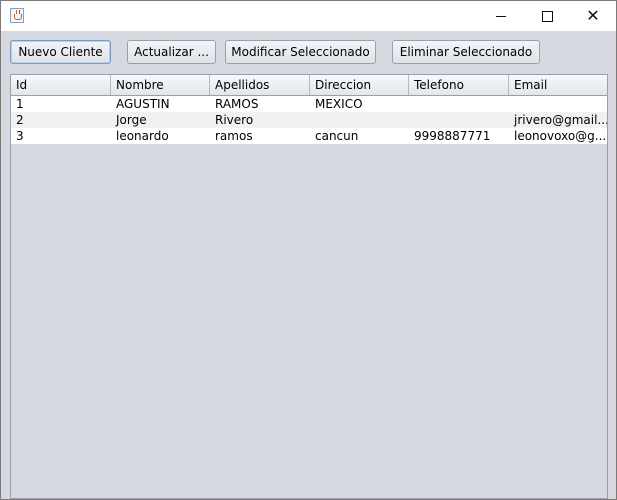 This screenshot has height=500, width=617. What do you see at coordinates (260, 104) in the screenshot?
I see `cell-apellidos: RAMOS` at bounding box center [260, 104].